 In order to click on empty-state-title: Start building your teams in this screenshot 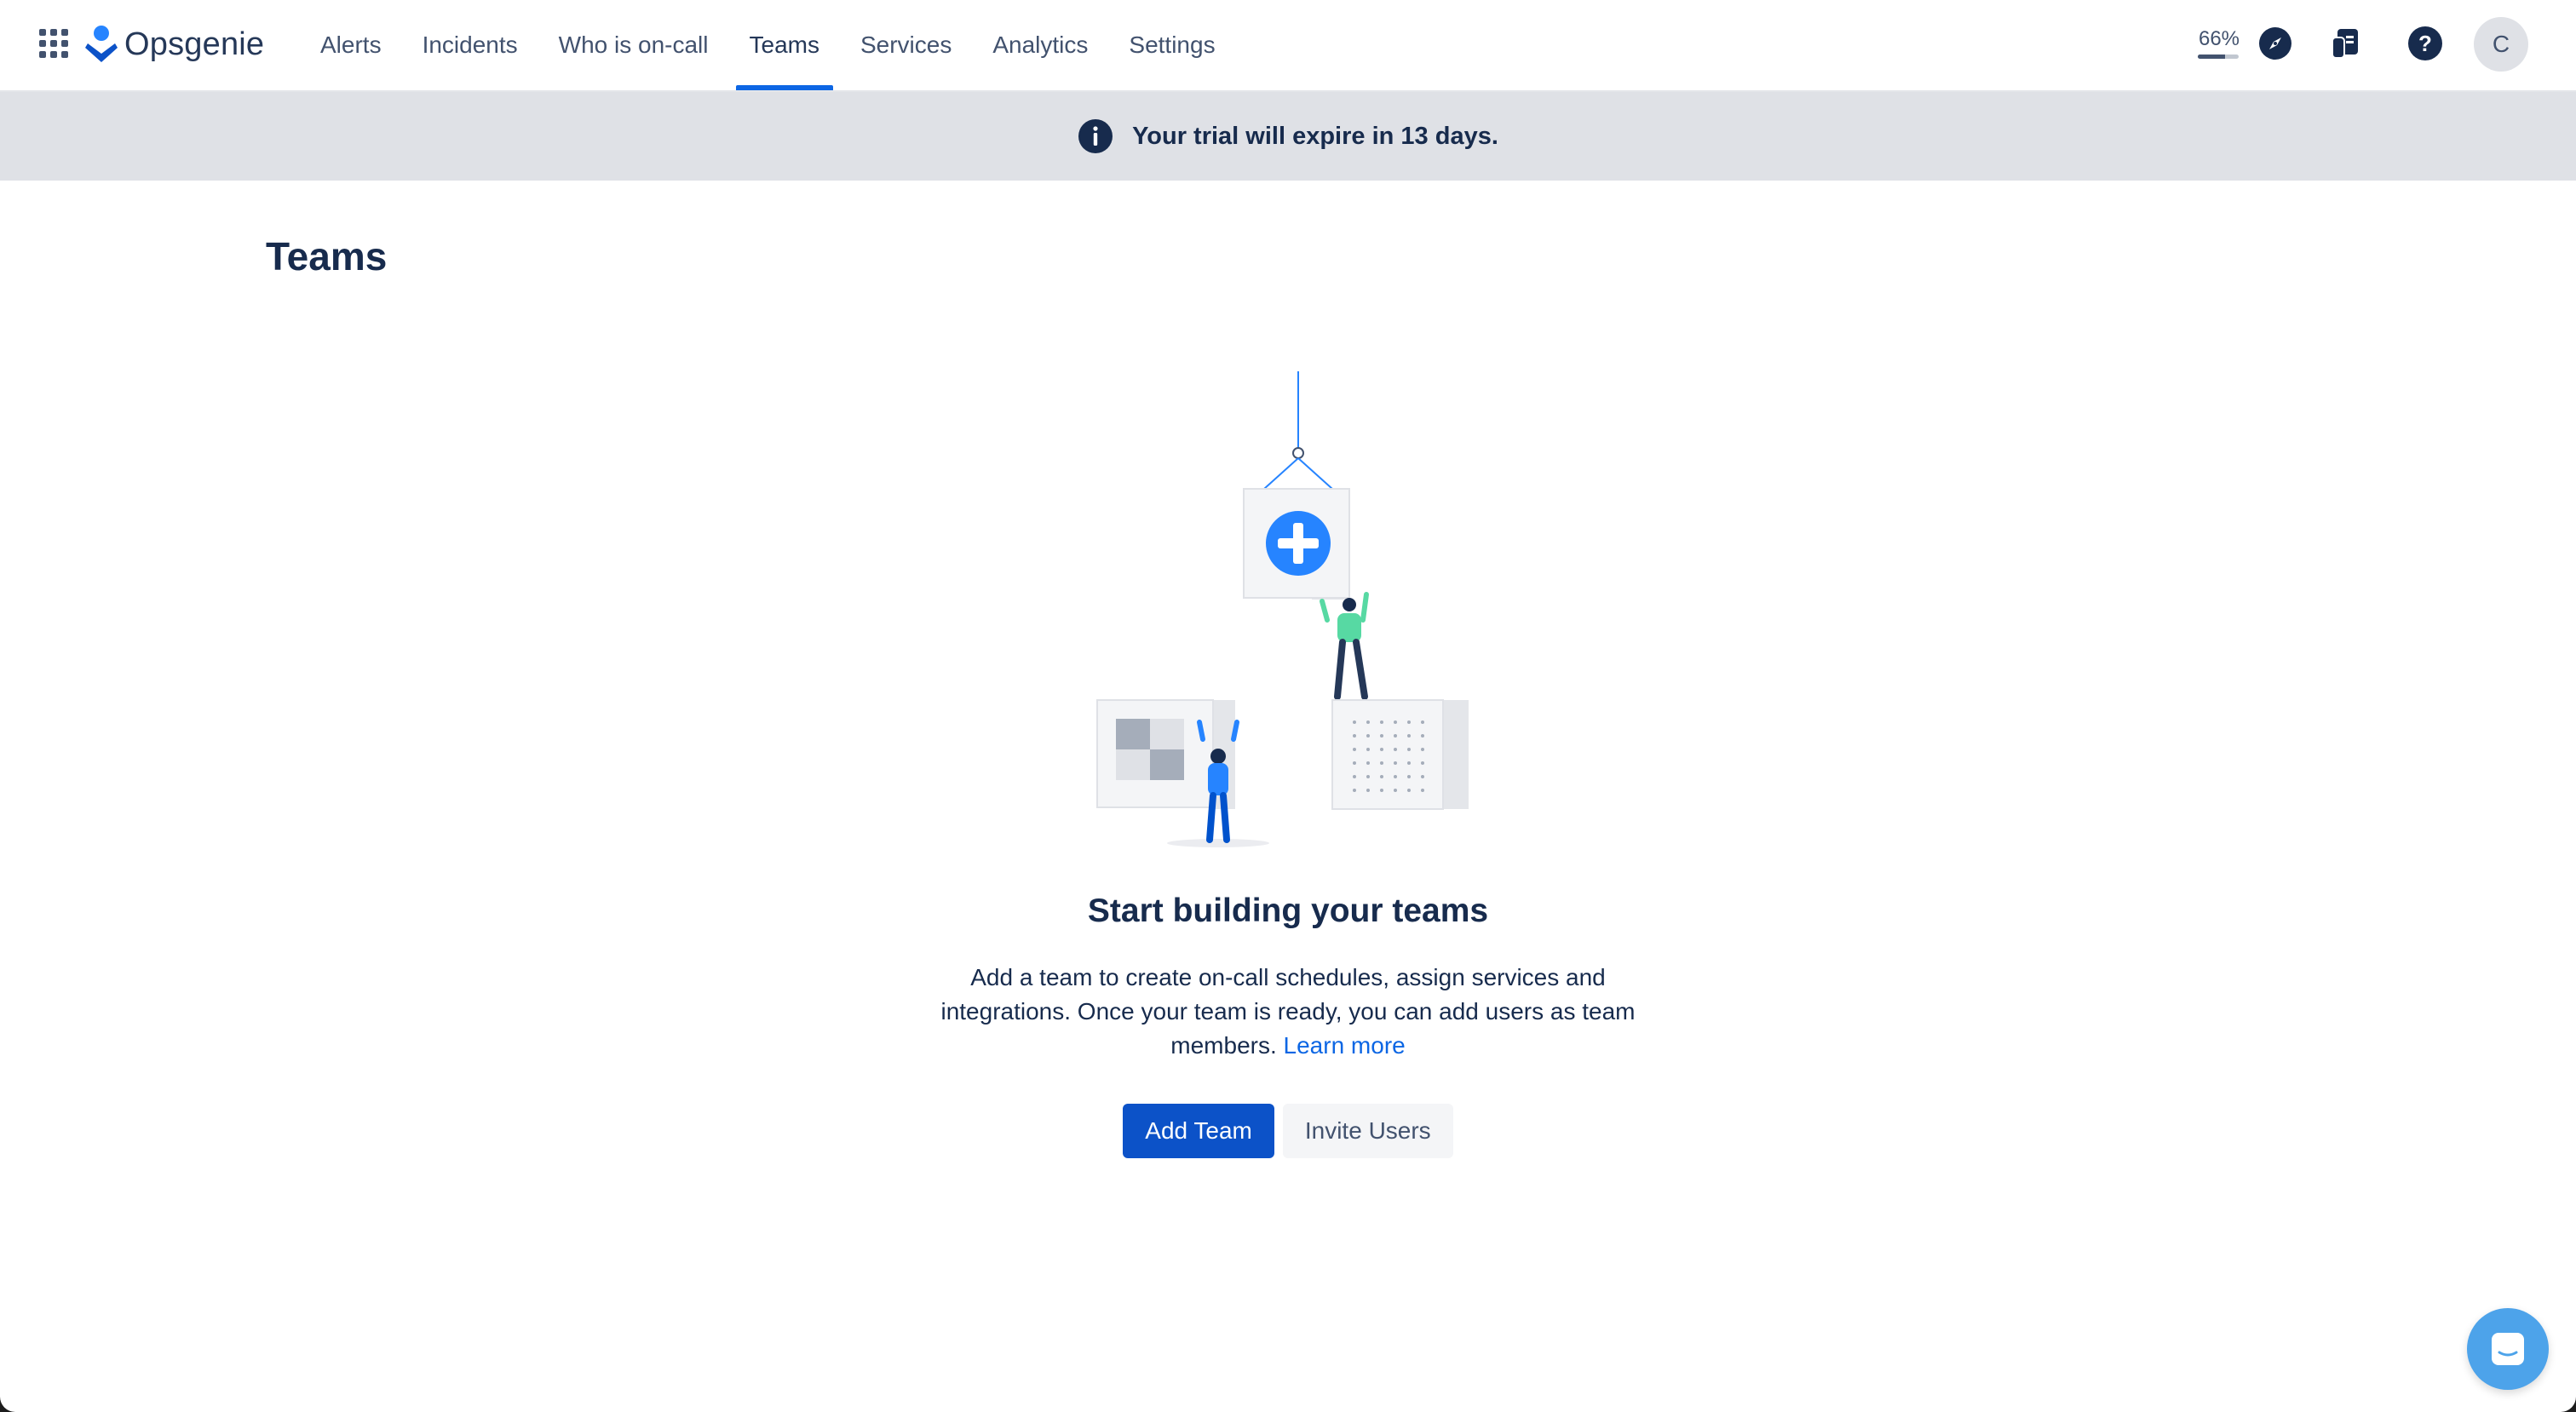, I will do `click(1288, 911)`.